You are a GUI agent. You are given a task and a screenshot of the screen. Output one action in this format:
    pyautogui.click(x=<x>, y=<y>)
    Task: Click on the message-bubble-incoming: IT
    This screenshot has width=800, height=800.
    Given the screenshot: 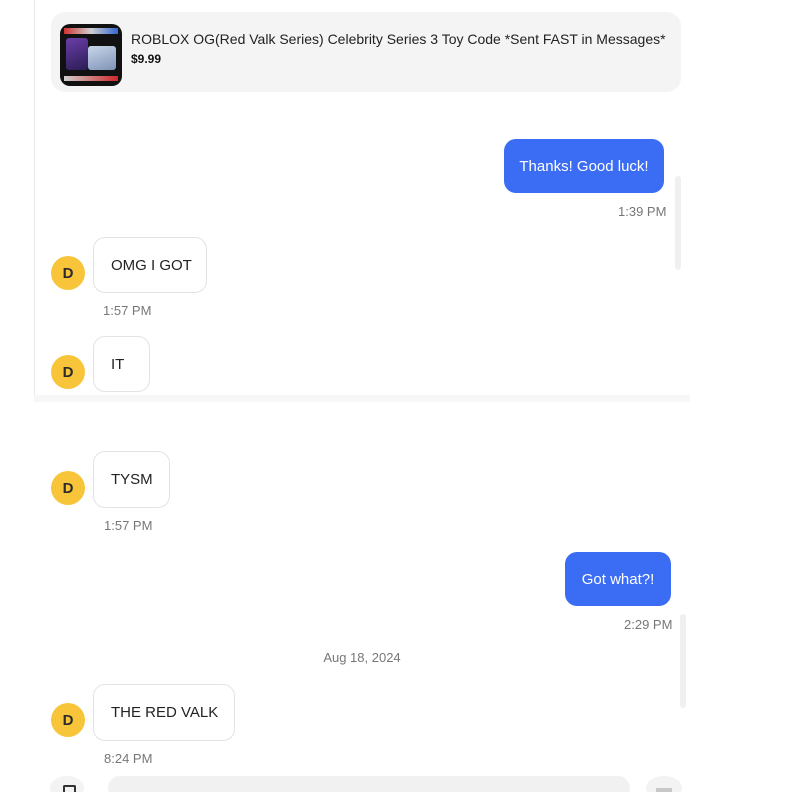 What is the action you would take?
    pyautogui.click(x=121, y=364)
    